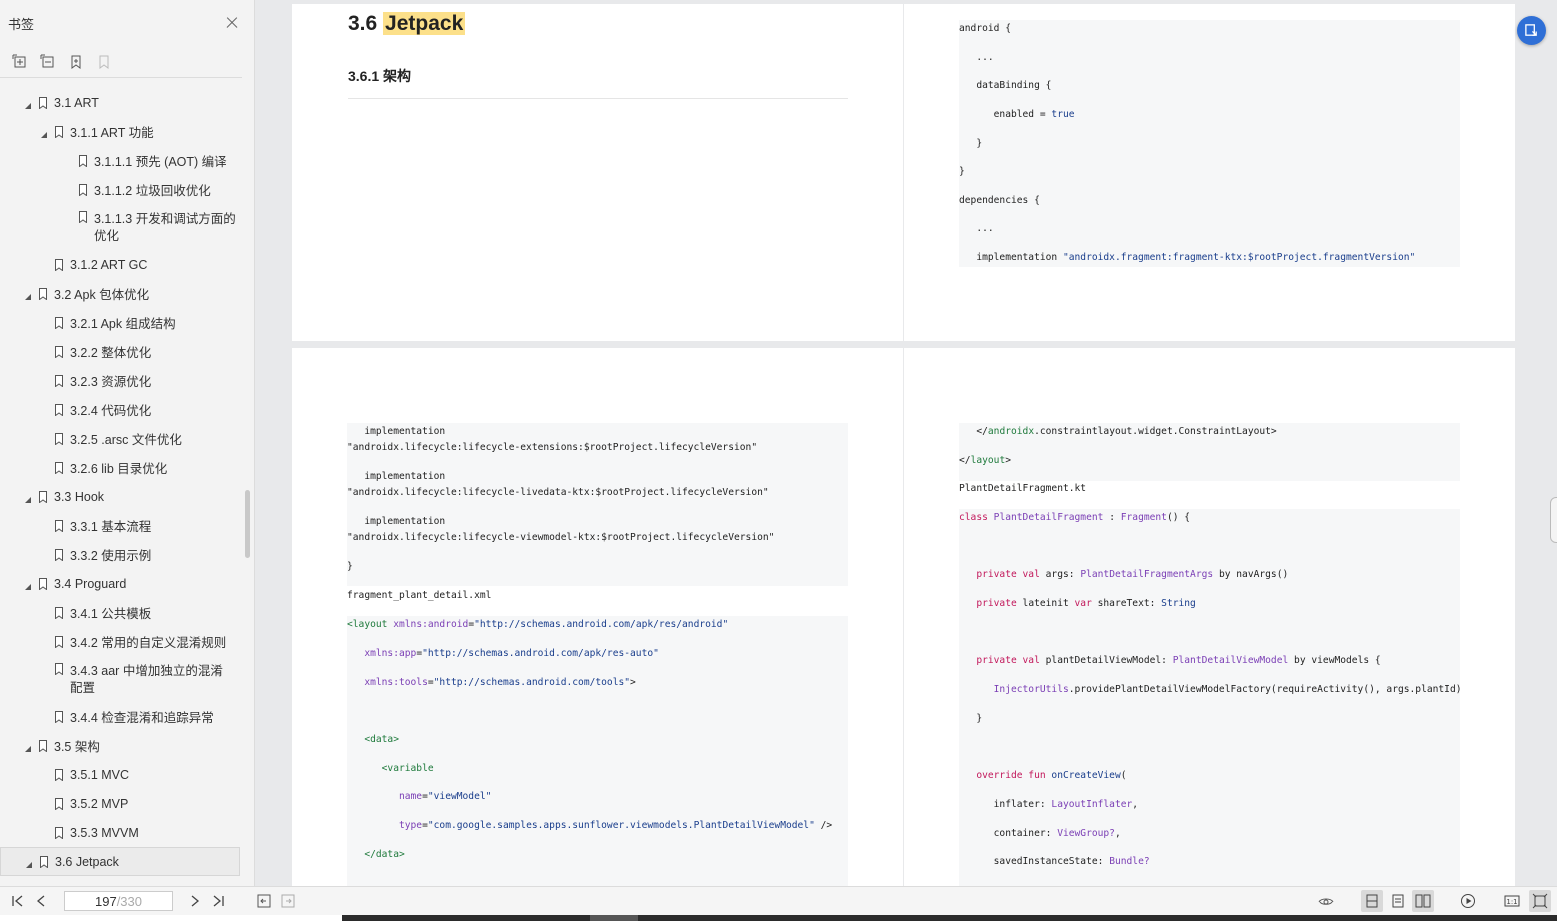 The image size is (1557, 921). Describe the element at coordinates (118, 901) in the screenshot. I see `page-number-input: 197/330` at that location.